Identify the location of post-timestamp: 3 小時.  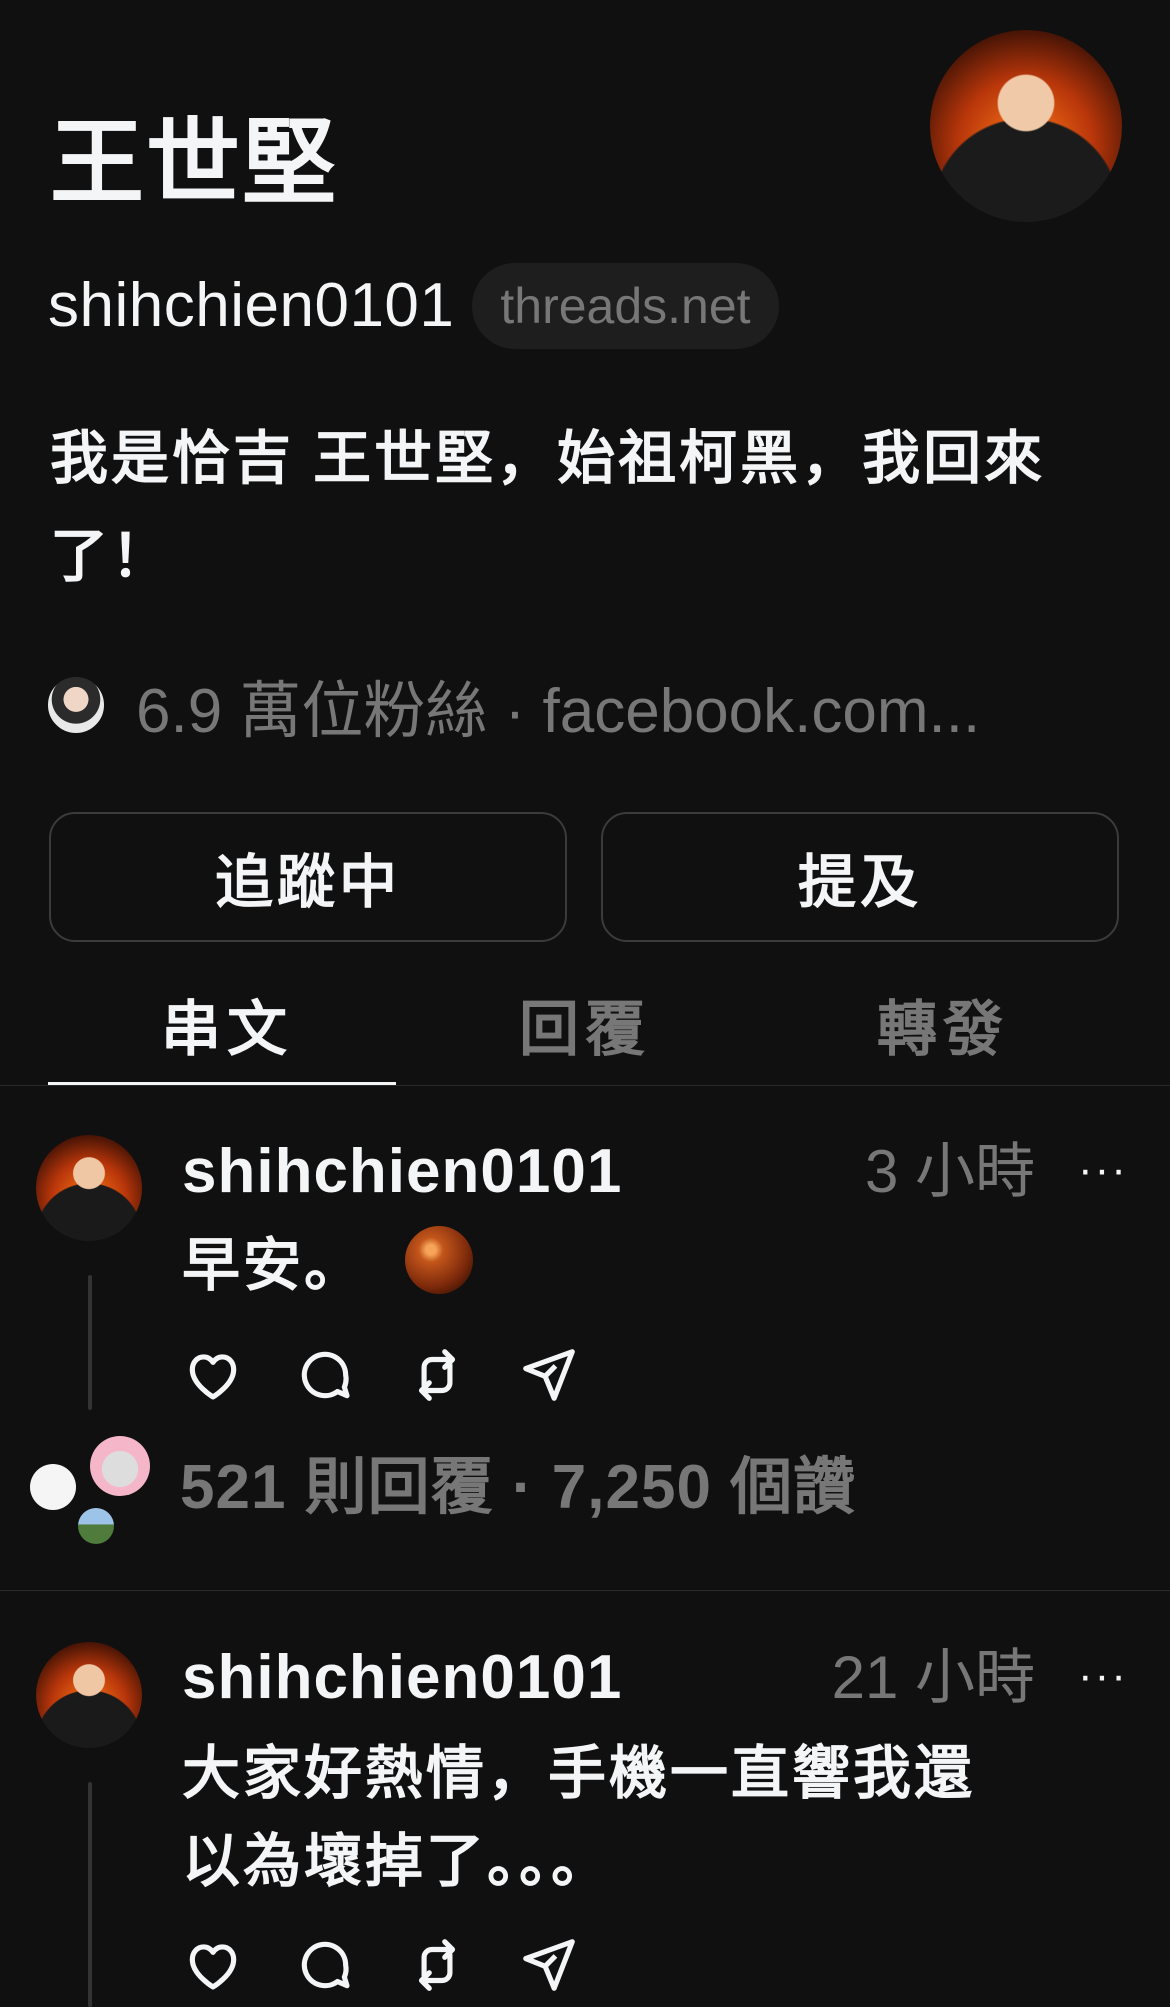
(949, 1171).